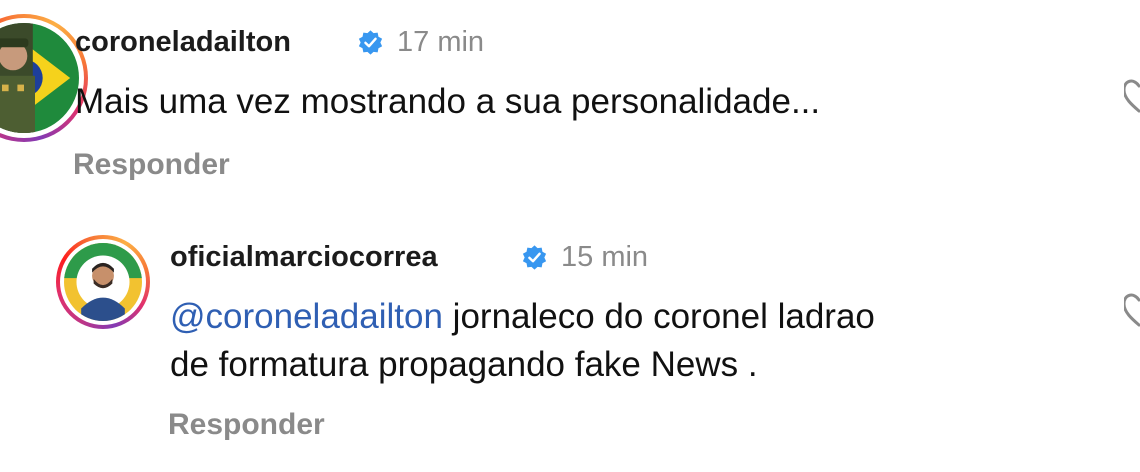 This screenshot has height=472, width=1140. Describe the element at coordinates (306, 316) in the screenshot. I see `mention-link: @coroneladailton` at that location.